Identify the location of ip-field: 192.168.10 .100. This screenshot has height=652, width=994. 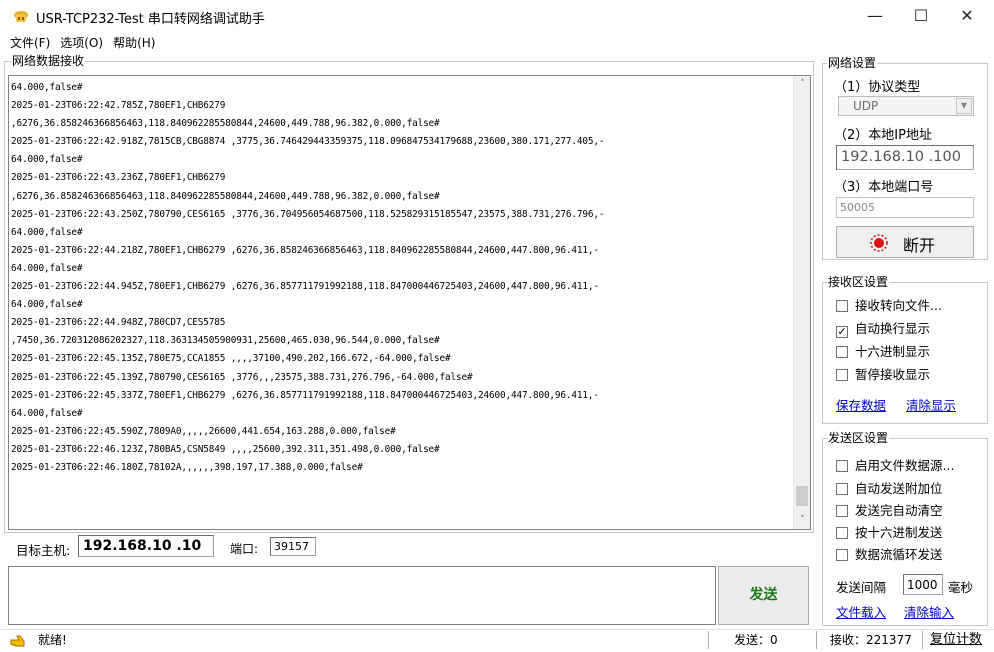
(905, 157).